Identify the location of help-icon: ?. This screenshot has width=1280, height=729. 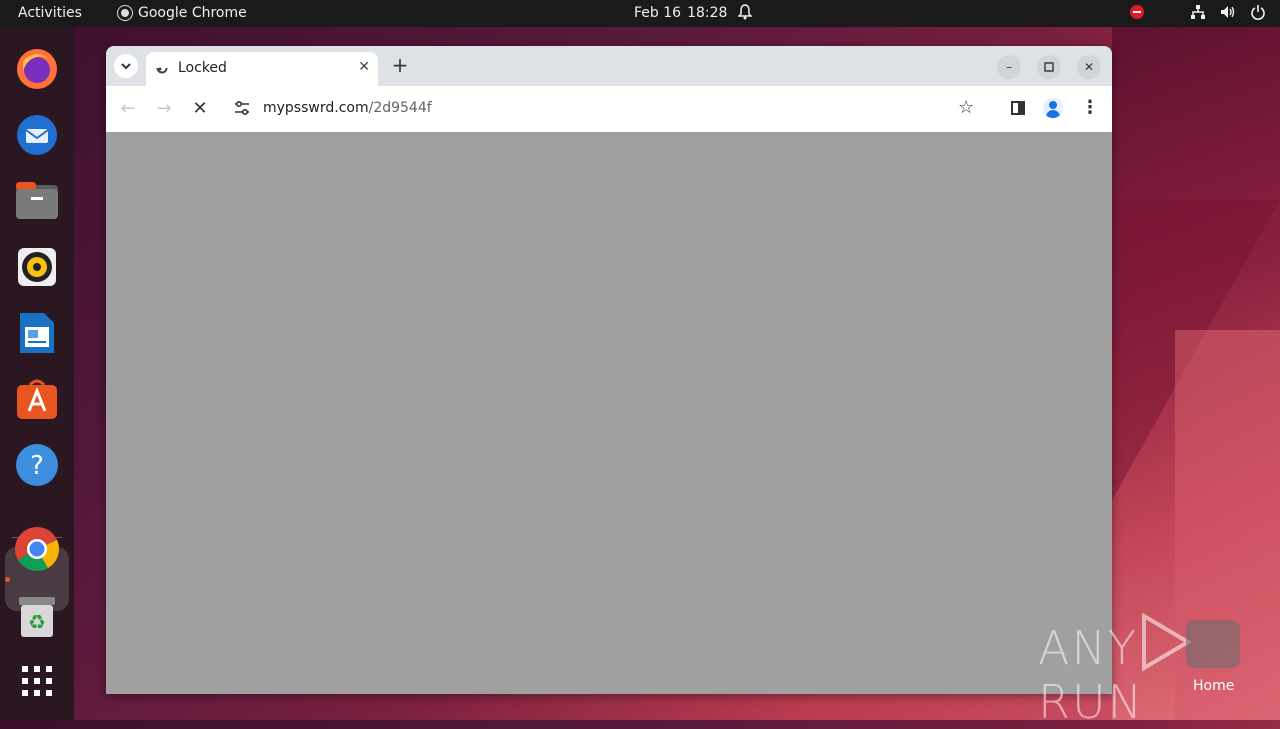
(37, 465).